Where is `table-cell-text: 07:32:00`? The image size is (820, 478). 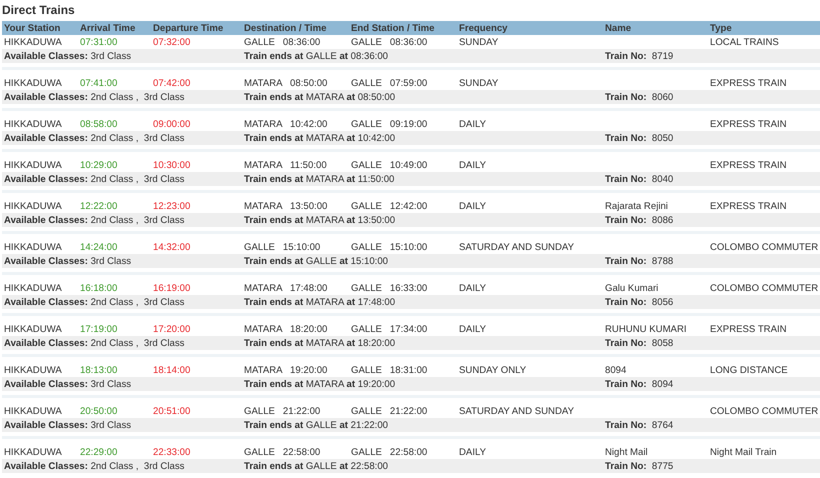
table-cell-text: 07:32:00 is located at coordinates (172, 42).